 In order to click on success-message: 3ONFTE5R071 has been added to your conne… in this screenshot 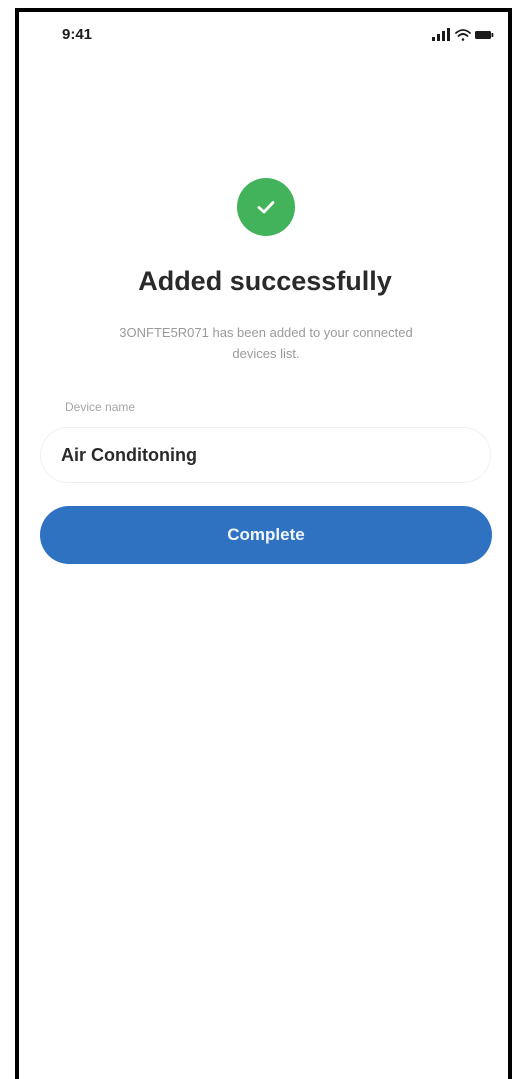, I will do `click(266, 343)`.